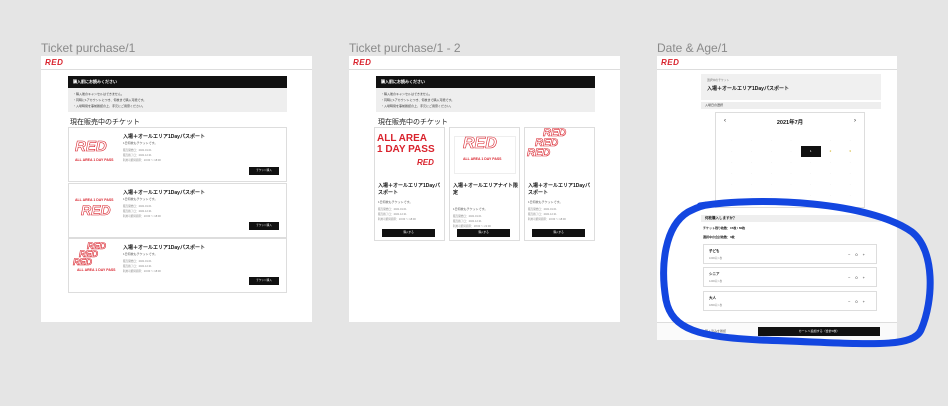 The image size is (948, 406). Describe the element at coordinates (712, 298) in the screenshot. I see `age-category-label: 大人` at that location.